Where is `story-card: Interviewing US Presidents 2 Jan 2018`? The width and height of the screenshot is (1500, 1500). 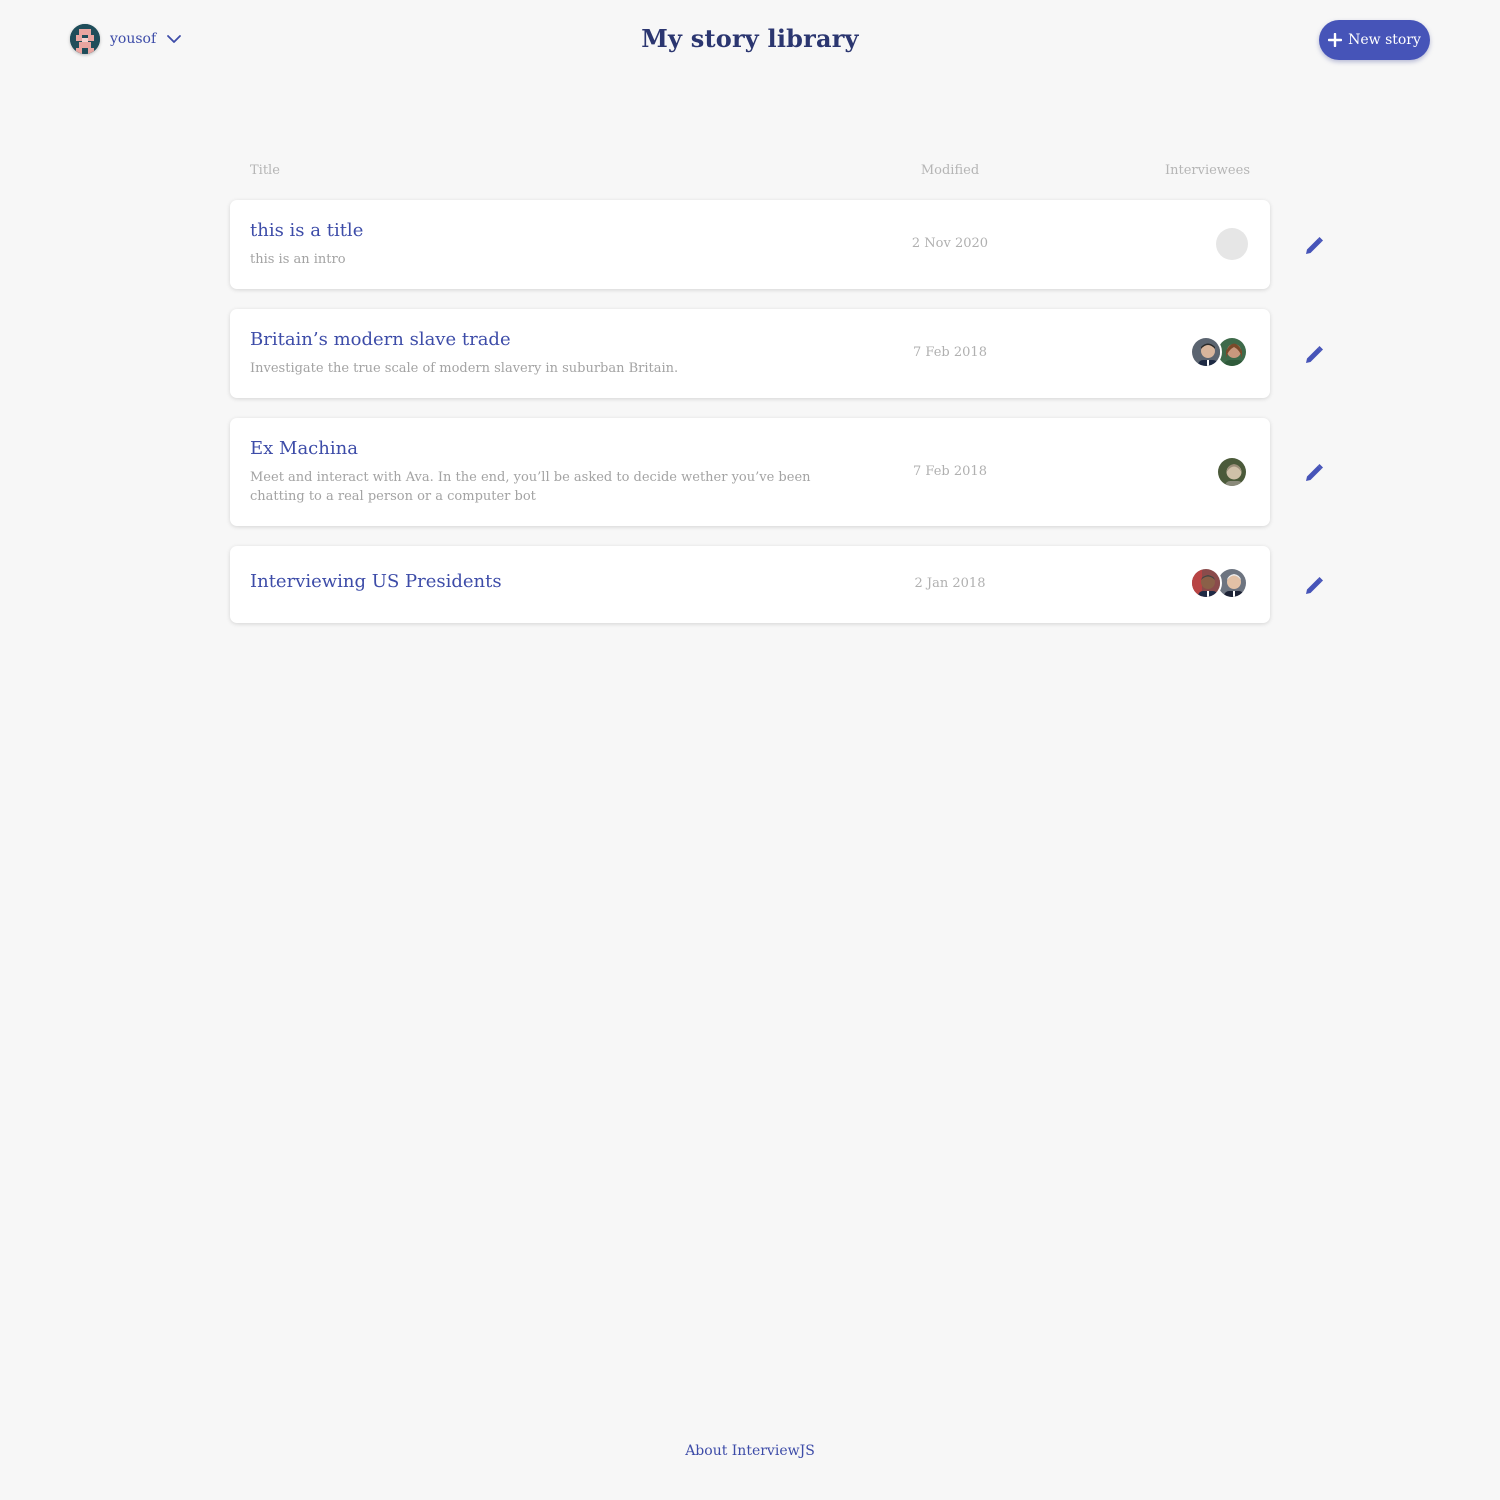
story-card: Interviewing US Presidents 2 Jan 2018 is located at coordinates (750, 584).